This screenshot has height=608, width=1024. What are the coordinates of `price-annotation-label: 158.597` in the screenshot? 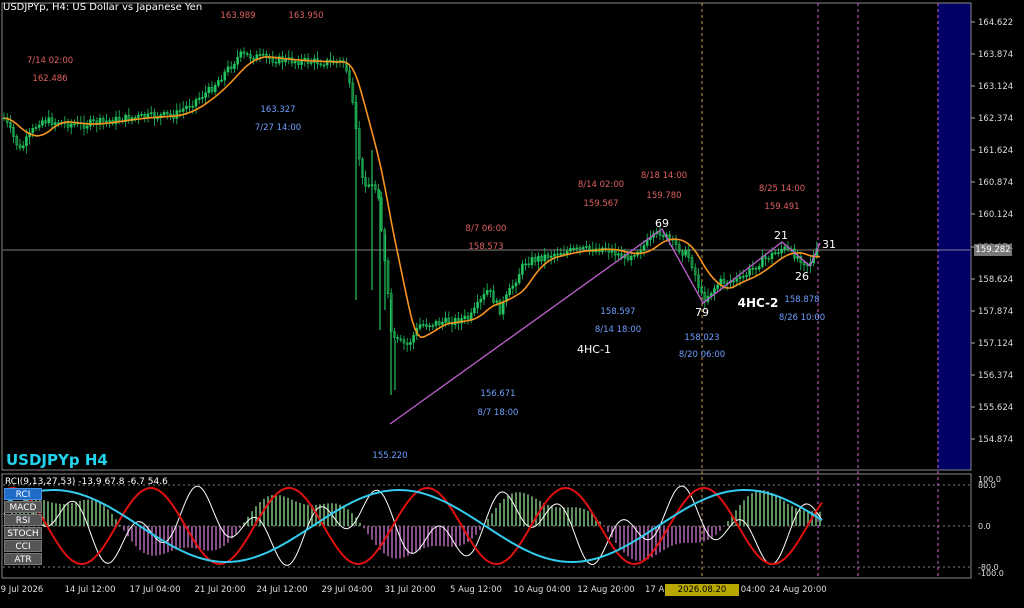 It's located at (617, 312).